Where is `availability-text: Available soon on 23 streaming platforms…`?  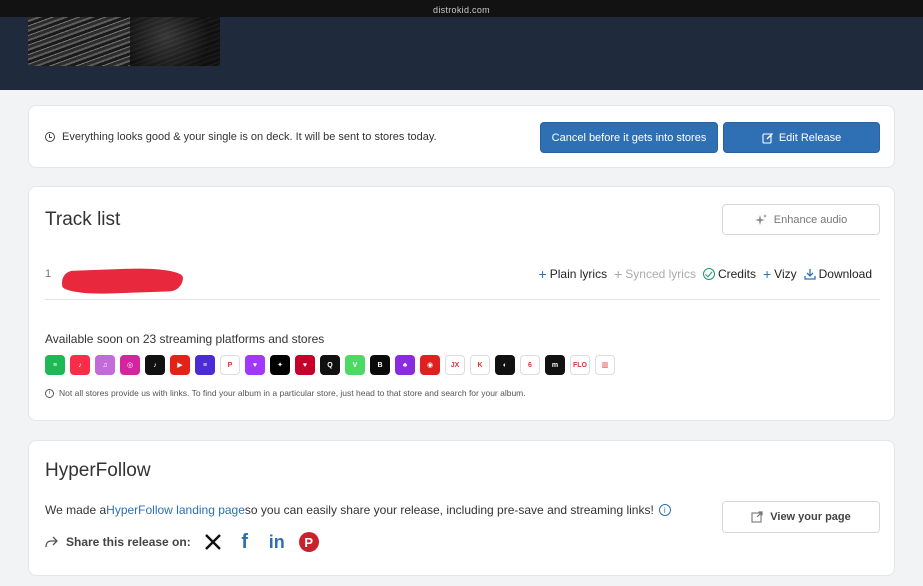 availability-text: Available soon on 23 streaming platforms… is located at coordinates (185, 339).